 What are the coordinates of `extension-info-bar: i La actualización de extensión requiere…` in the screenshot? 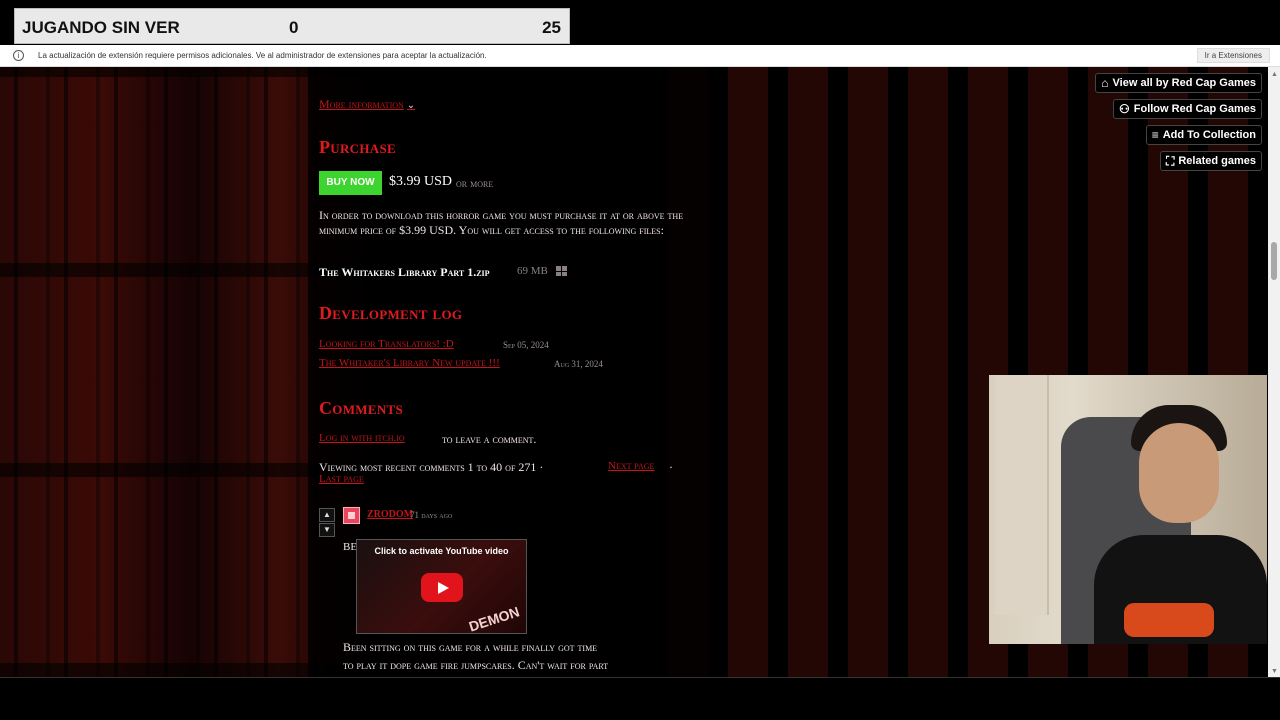 It's located at (640, 56).